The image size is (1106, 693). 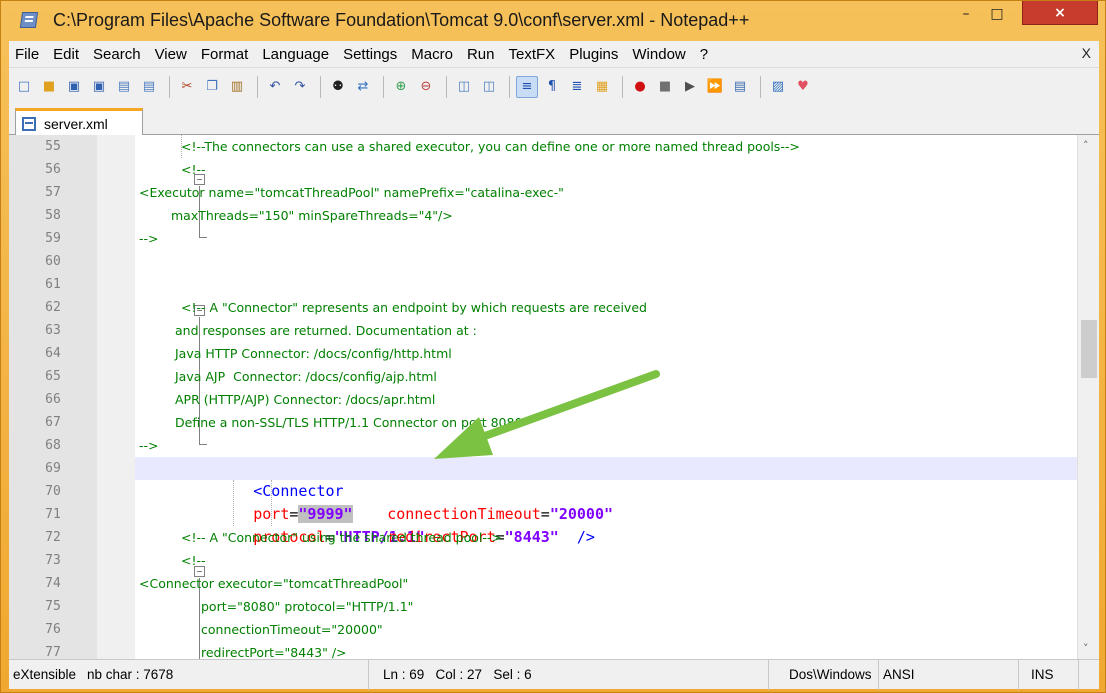 I want to click on menu-window: Window, so click(x=659, y=54).